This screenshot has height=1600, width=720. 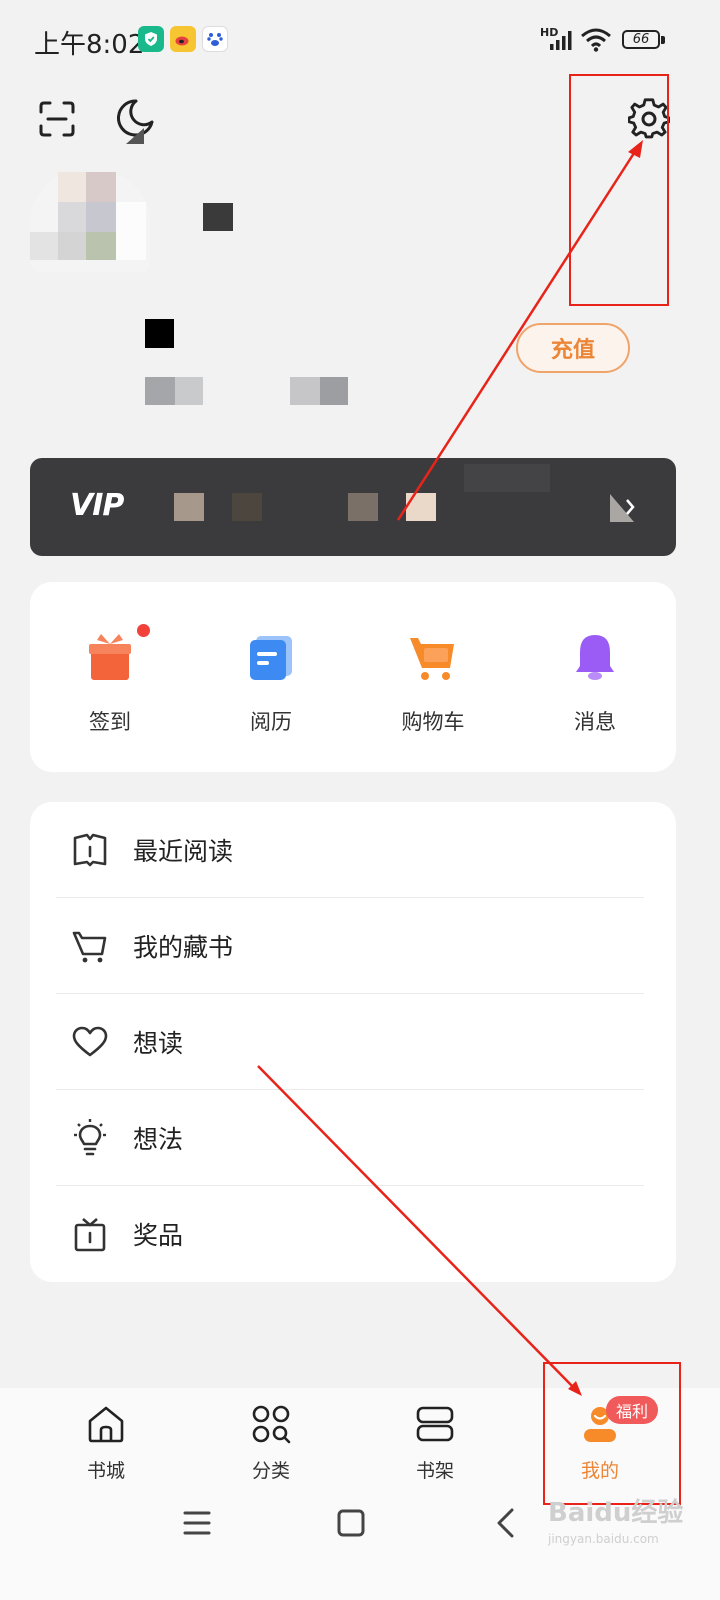 I want to click on watermark-url: jingyan.baidu.com, so click(x=603, y=1539).